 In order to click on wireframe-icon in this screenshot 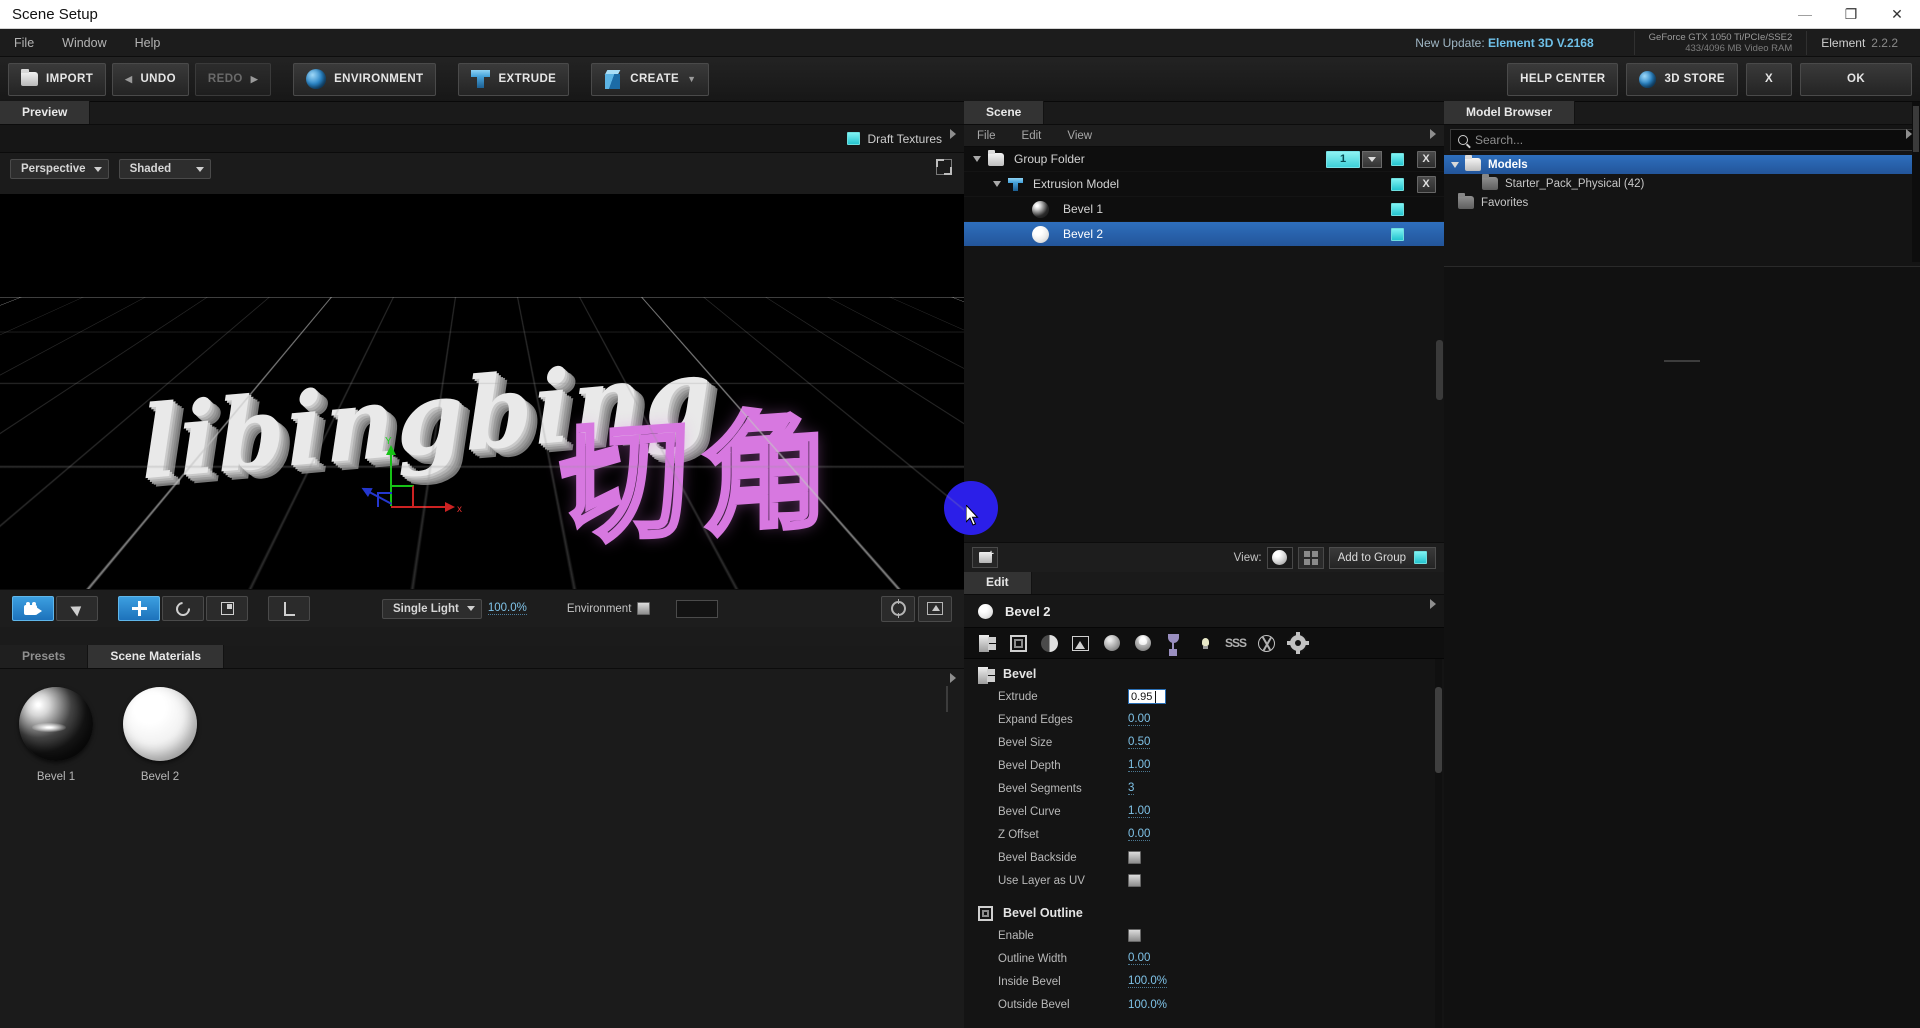, I will do `click(1266, 643)`.